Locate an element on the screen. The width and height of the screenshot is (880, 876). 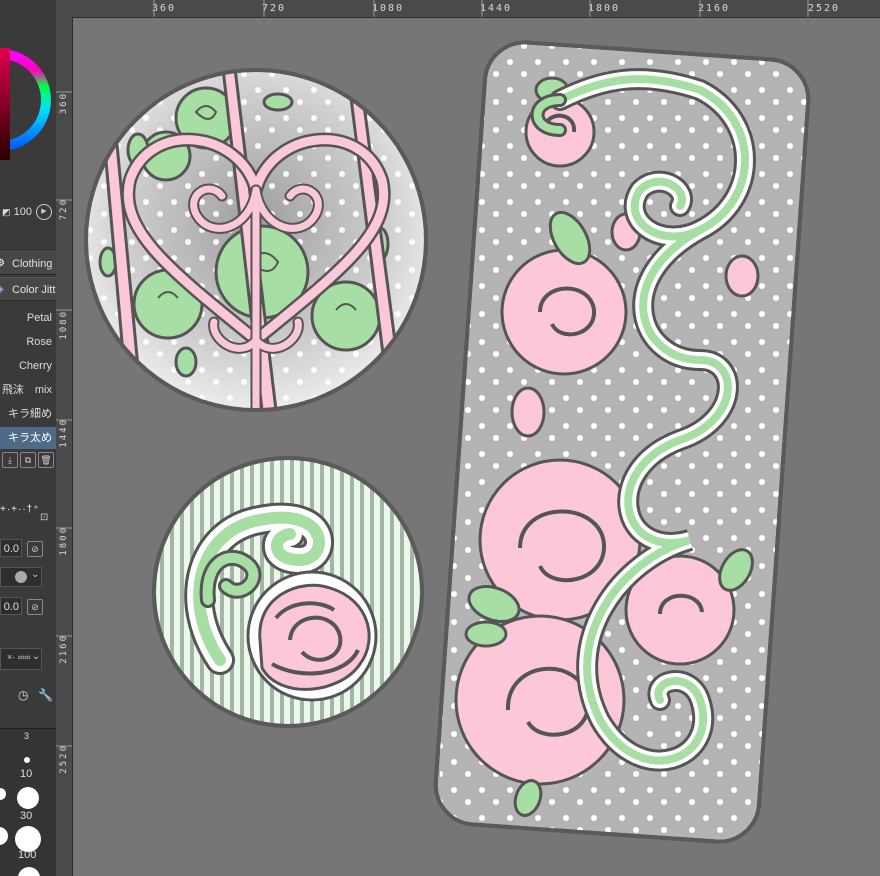
stripe-rose-charm is located at coordinates (288, 592).